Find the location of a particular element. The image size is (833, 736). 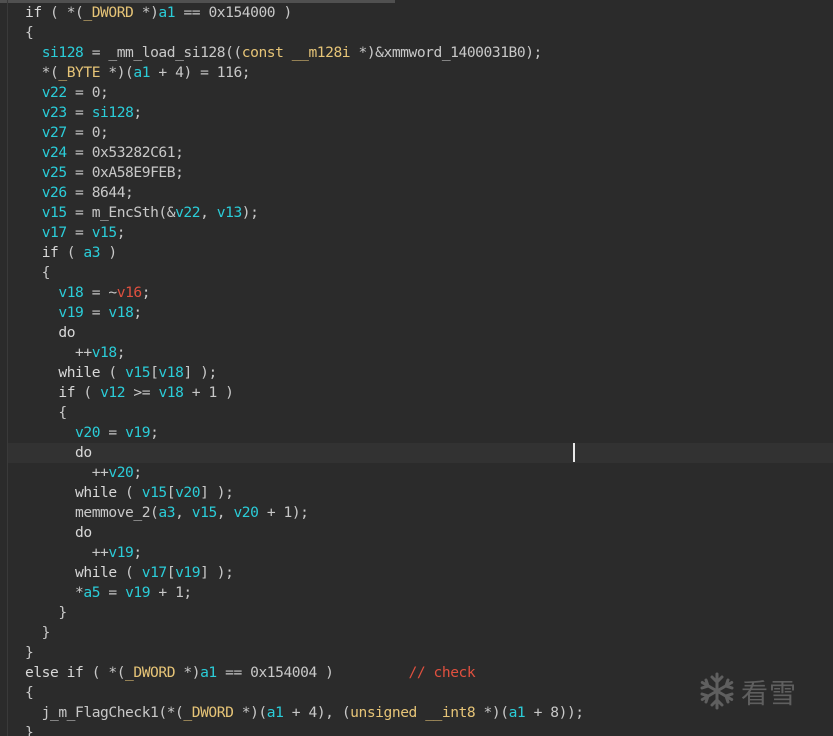

keyword-token: do is located at coordinates (83, 532).